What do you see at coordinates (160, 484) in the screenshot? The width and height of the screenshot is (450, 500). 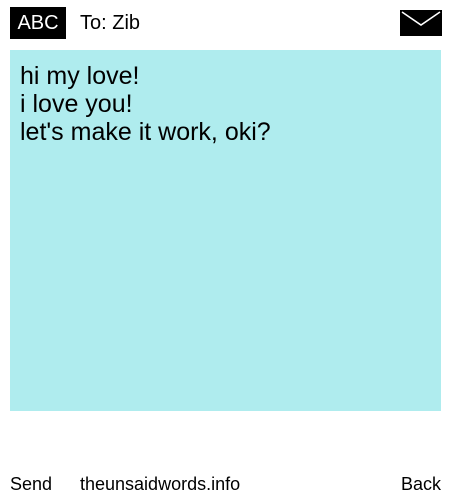 I see `site-link: theunsaidwords.info` at bounding box center [160, 484].